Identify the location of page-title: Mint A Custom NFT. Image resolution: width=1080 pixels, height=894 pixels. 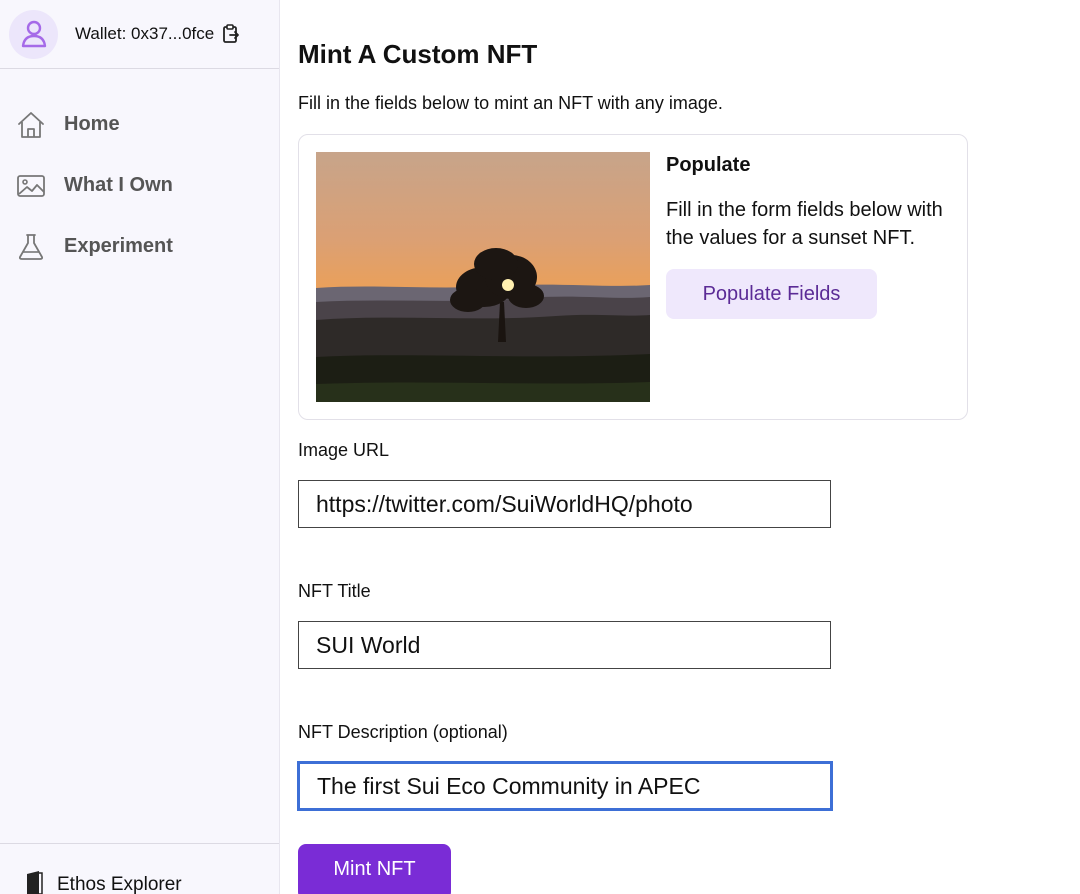
(418, 54).